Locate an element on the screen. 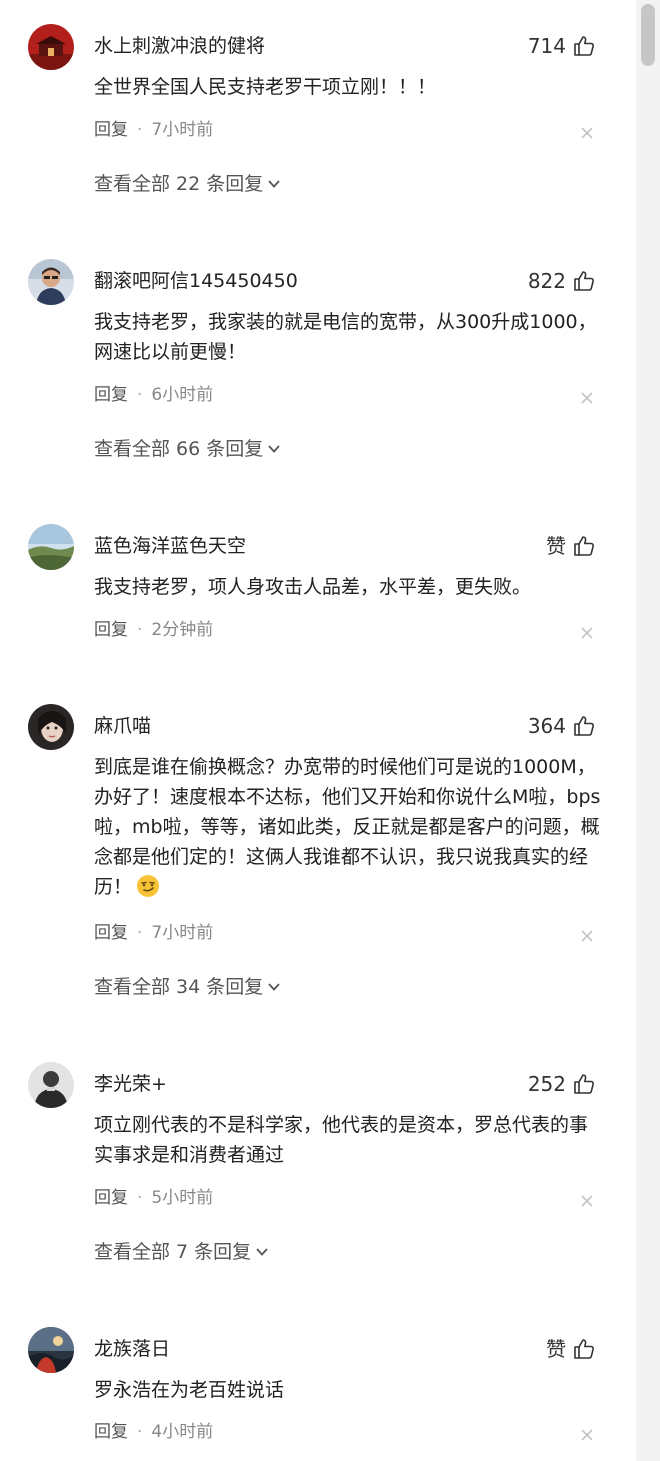  like-count: 822 is located at coordinates (546, 281).